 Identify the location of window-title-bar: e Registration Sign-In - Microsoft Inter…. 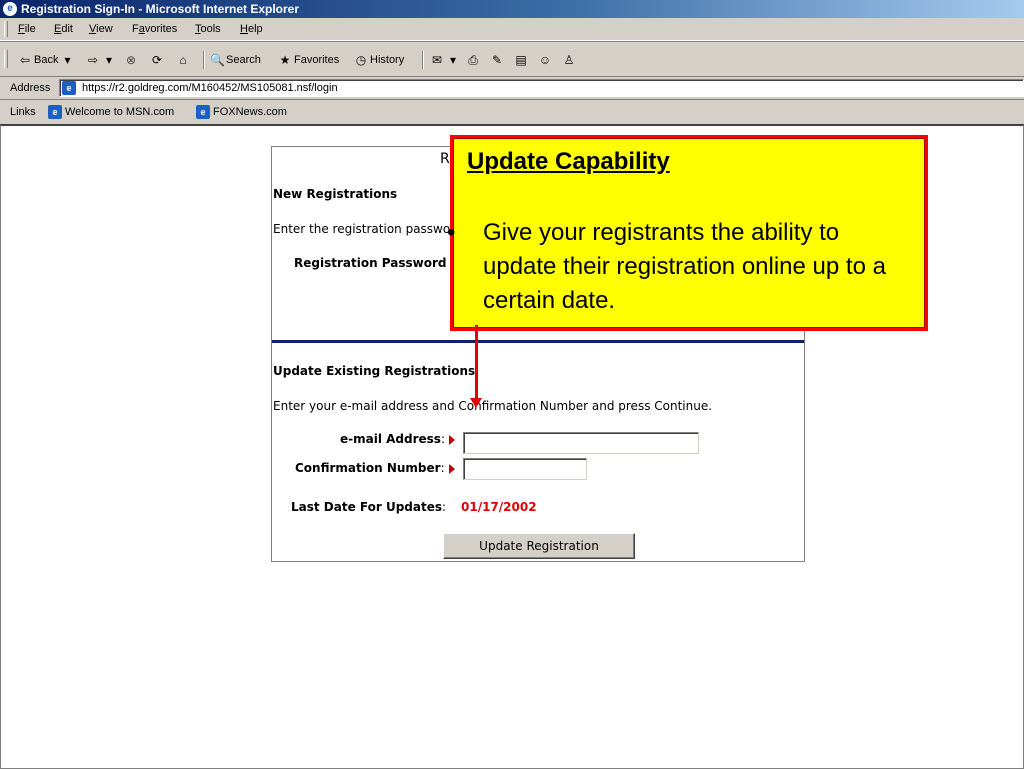
(512, 9).